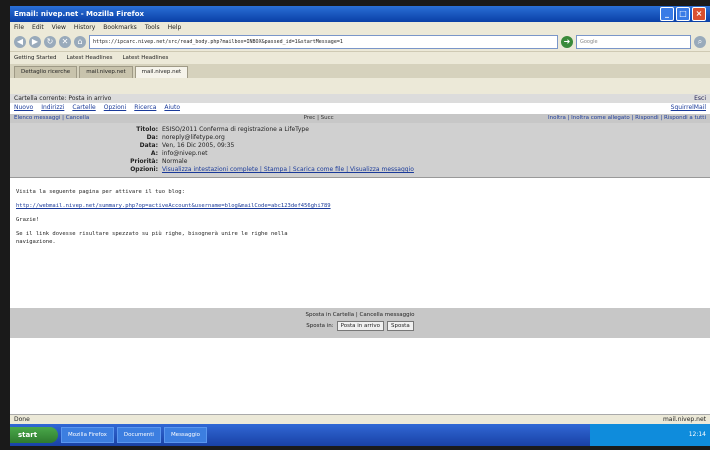  I want to click on prev-next-links: Prec | Succ, so click(319, 118).